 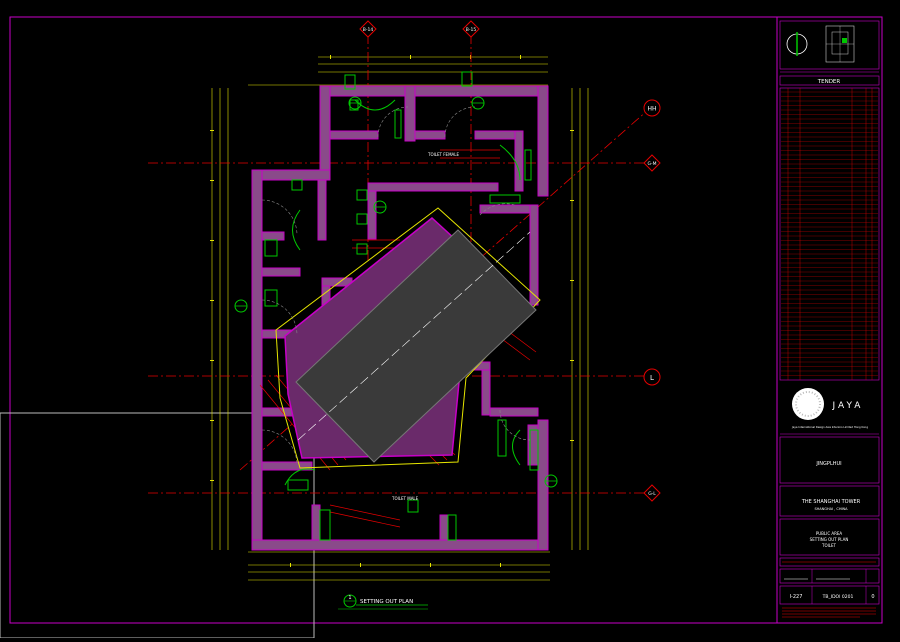 I want to click on grid-bubble-gm: G-M, so click(x=652, y=163).